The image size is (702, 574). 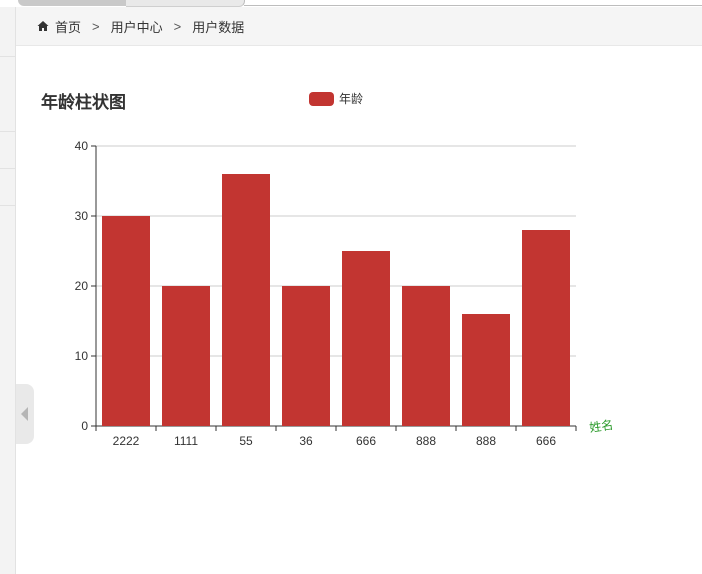 I want to click on x-axis-name: 姓名, so click(x=601, y=426).